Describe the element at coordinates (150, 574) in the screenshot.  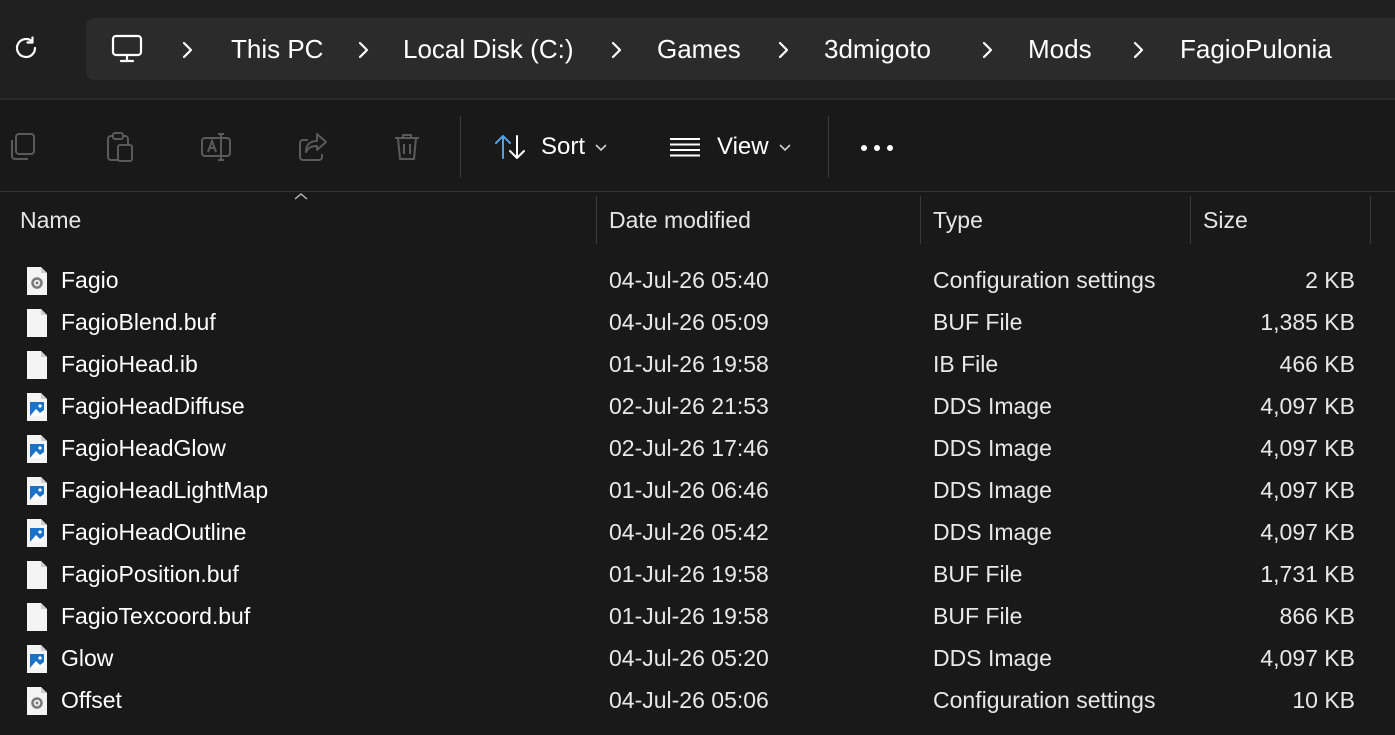
I see `file-name: FagioPosition.buf` at that location.